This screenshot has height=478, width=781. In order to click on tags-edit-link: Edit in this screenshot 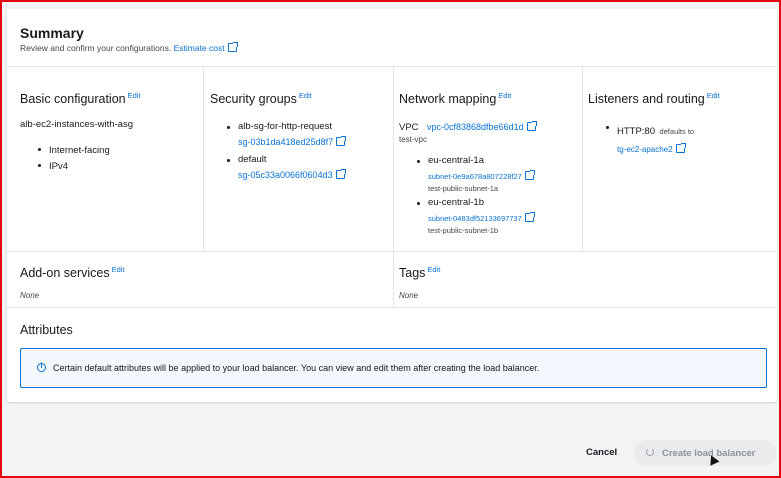, I will do `click(433, 269)`.